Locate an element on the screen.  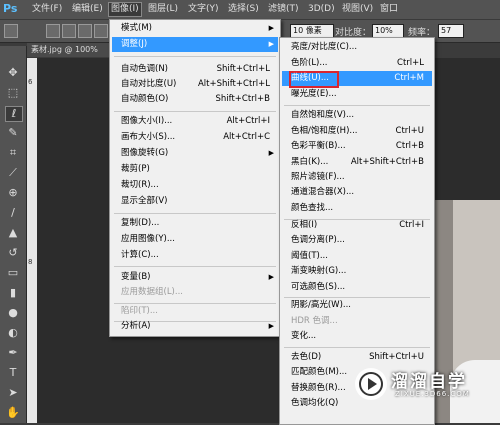
menu-type: 文字(Y) is located at coordinates (203, 9).